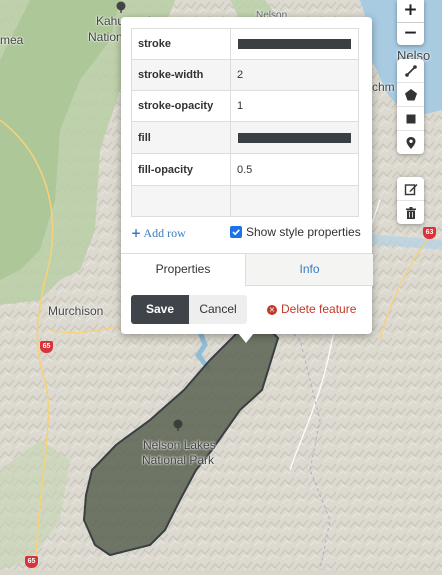  Describe the element at coordinates (121, 9) in the screenshot. I see `park-tree-icon` at that location.